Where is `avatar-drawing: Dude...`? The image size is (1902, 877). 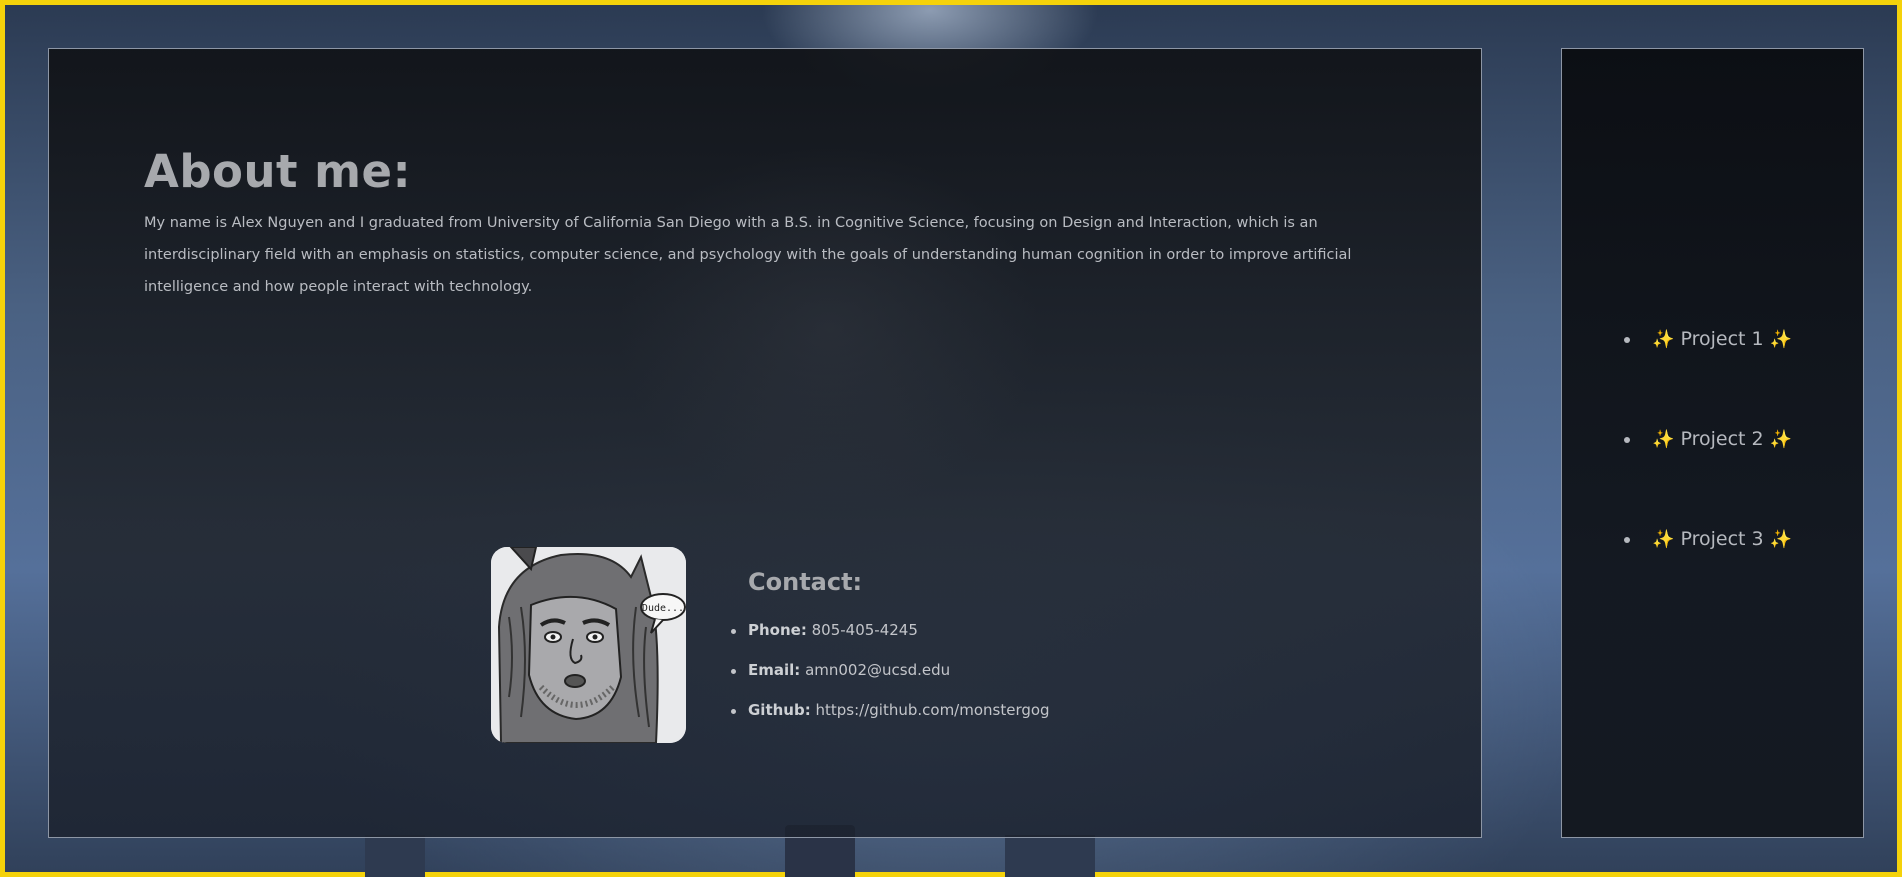 avatar-drawing: Dude... is located at coordinates (588, 645).